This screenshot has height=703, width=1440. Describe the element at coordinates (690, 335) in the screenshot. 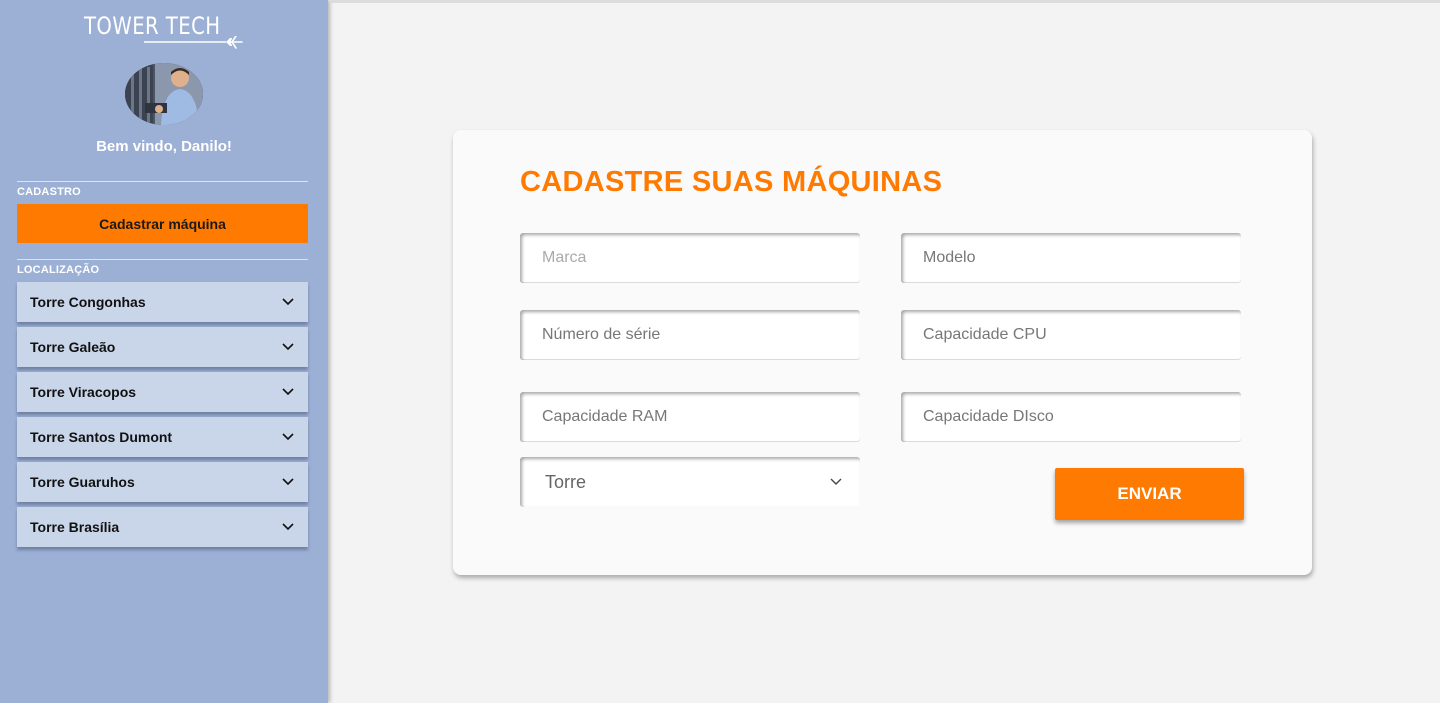

I see `numero-serie-input` at that location.